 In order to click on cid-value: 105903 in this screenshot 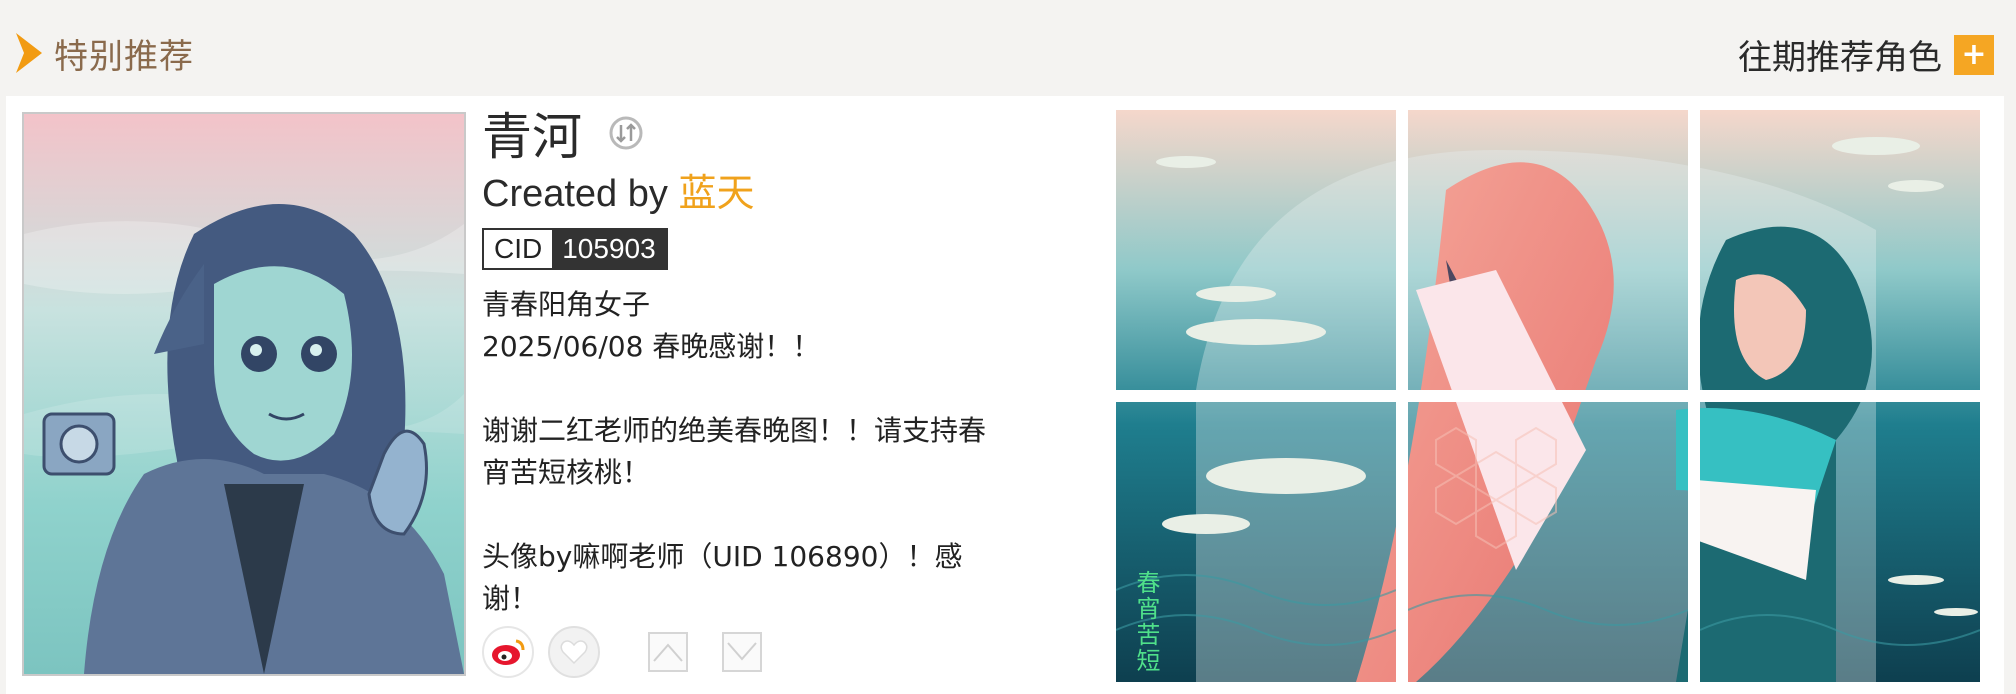, I will do `click(609, 249)`.